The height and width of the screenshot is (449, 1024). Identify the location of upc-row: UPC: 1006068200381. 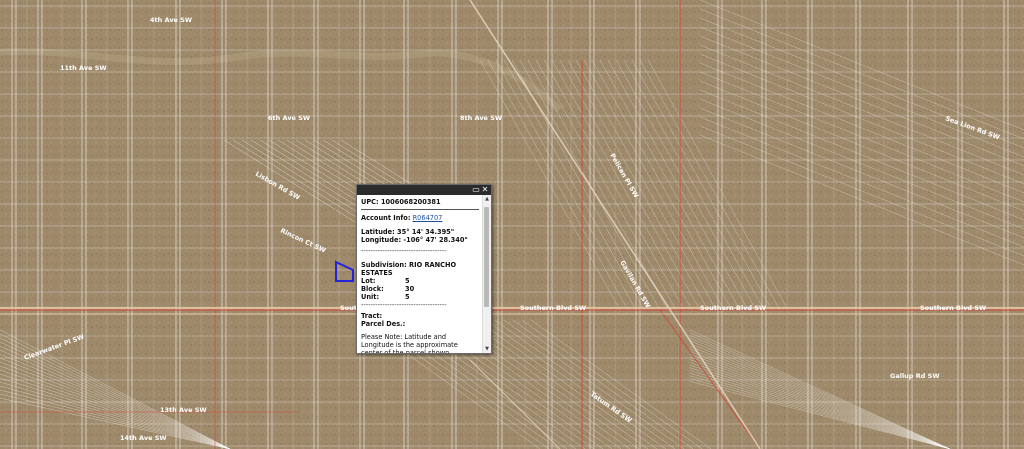
(420, 202).